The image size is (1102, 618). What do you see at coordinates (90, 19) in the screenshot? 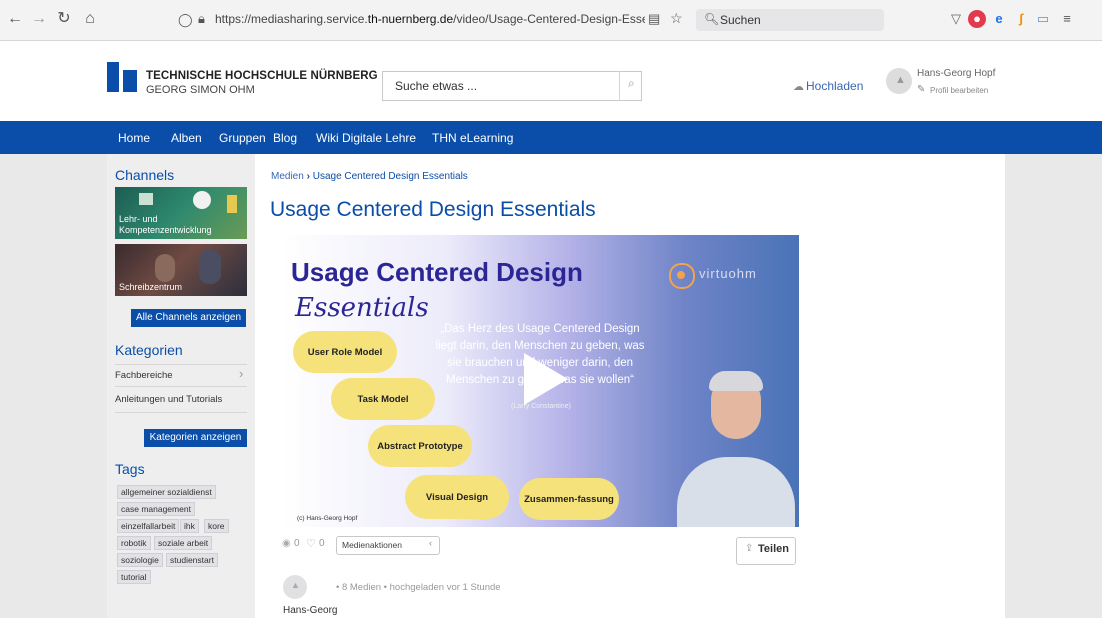
I see `home-icon: ⌂` at bounding box center [90, 19].